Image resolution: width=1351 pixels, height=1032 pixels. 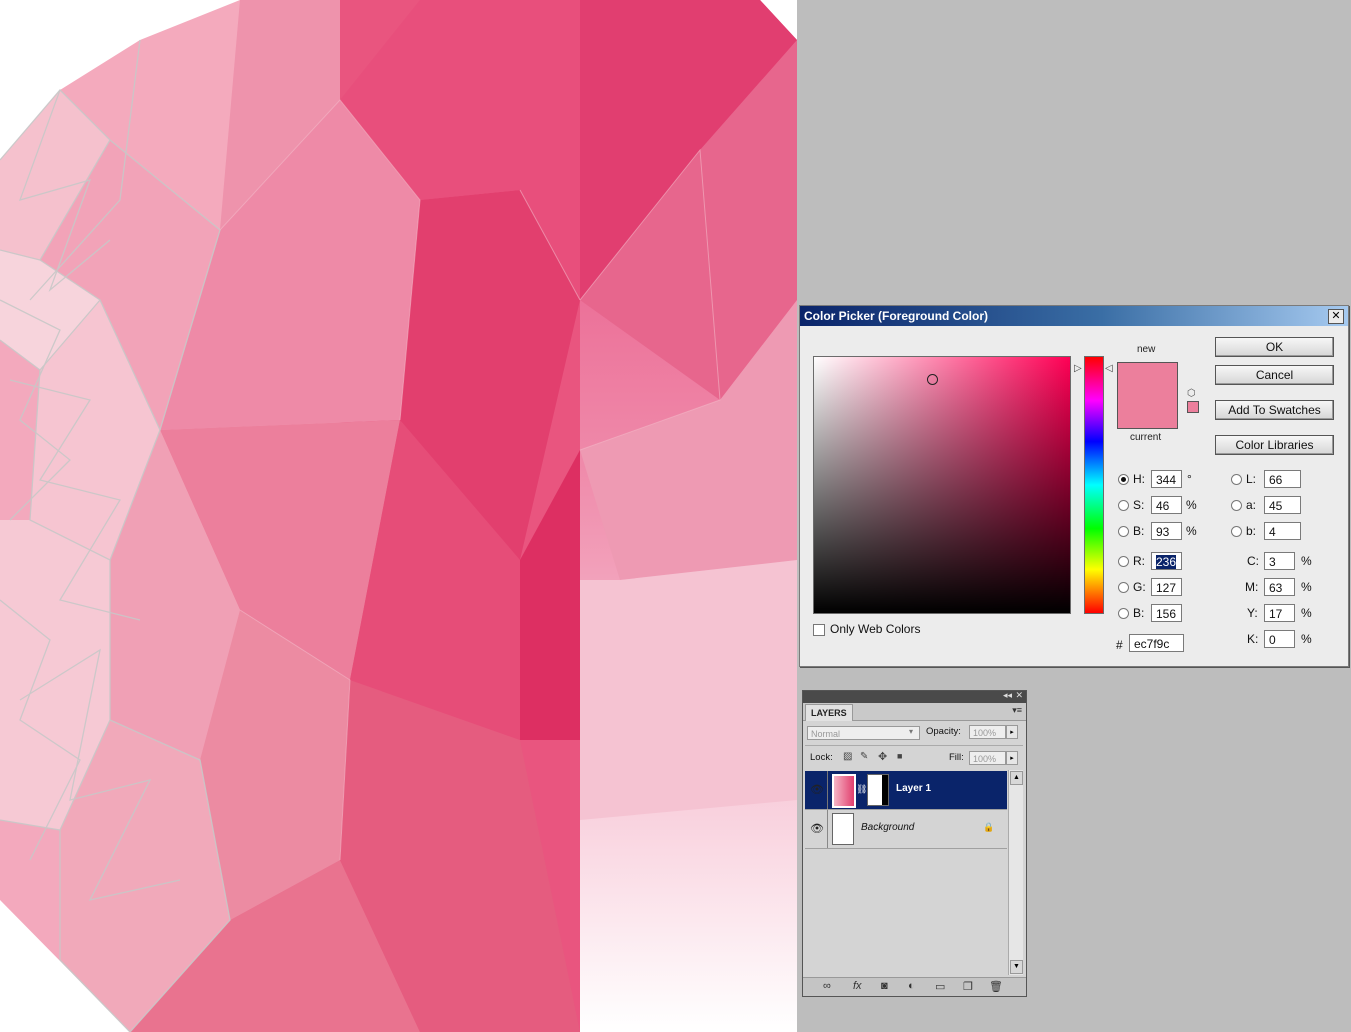 What do you see at coordinates (1166, 479) in the screenshot?
I see `hue-input: 344` at bounding box center [1166, 479].